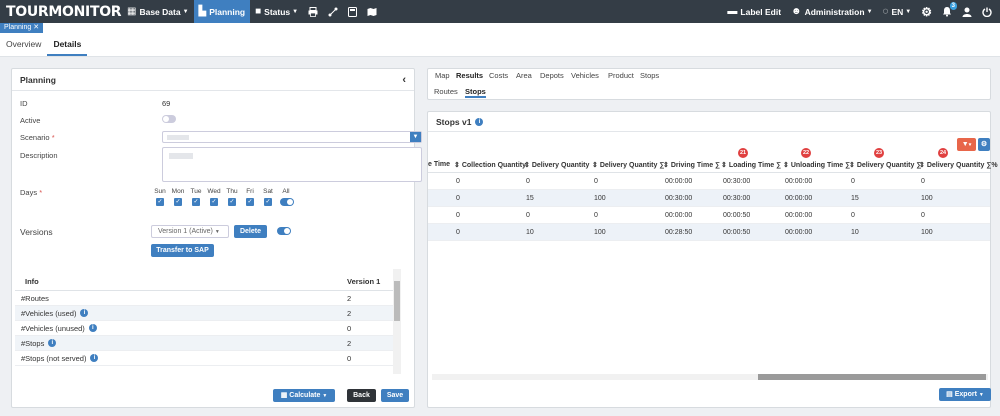 This screenshot has height=416, width=1000. Describe the element at coordinates (524, 75) in the screenshot. I see `tab-area: Area` at that location.